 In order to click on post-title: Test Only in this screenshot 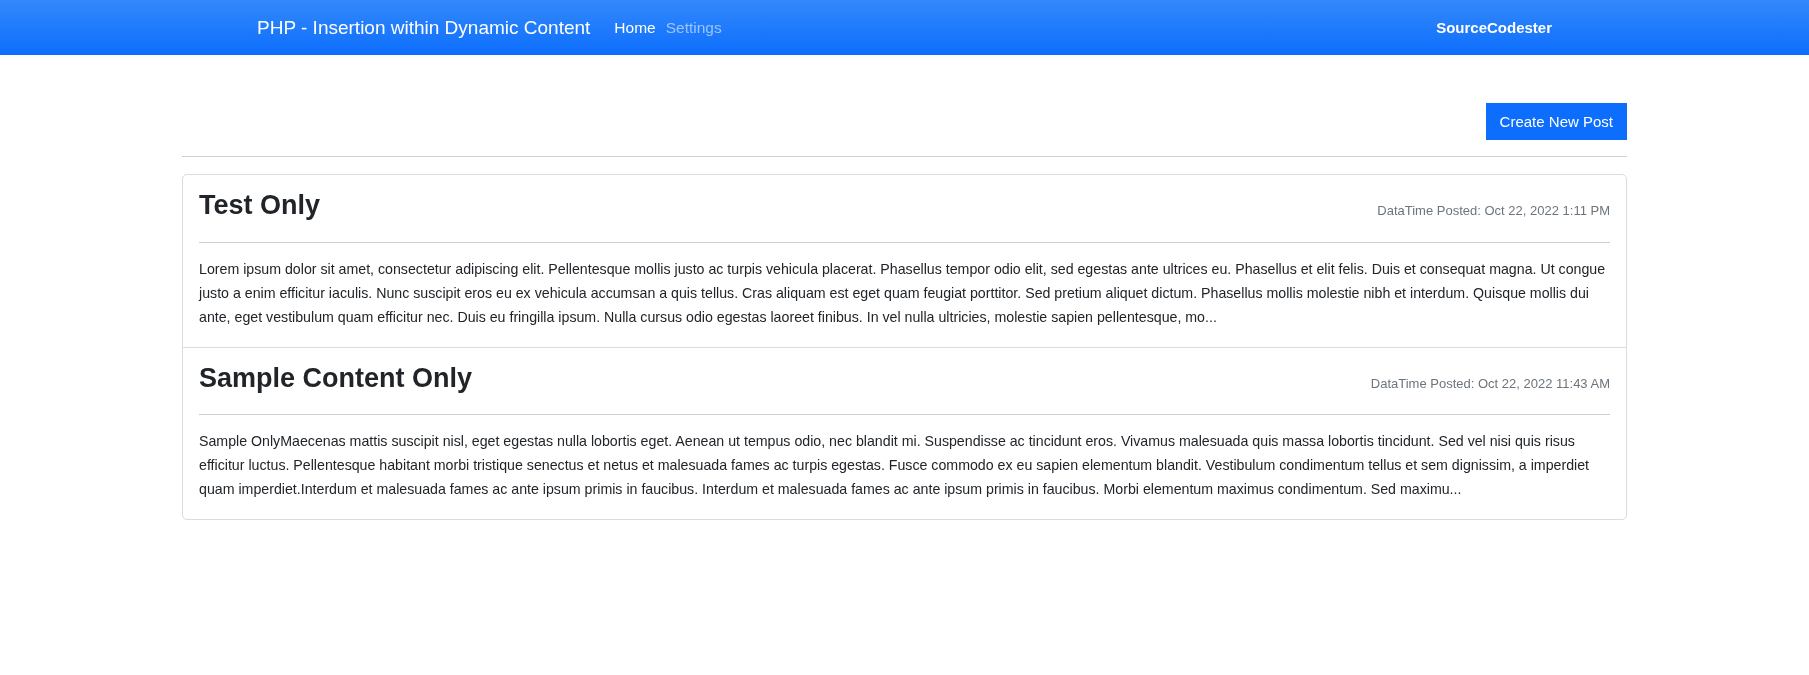, I will do `click(260, 205)`.